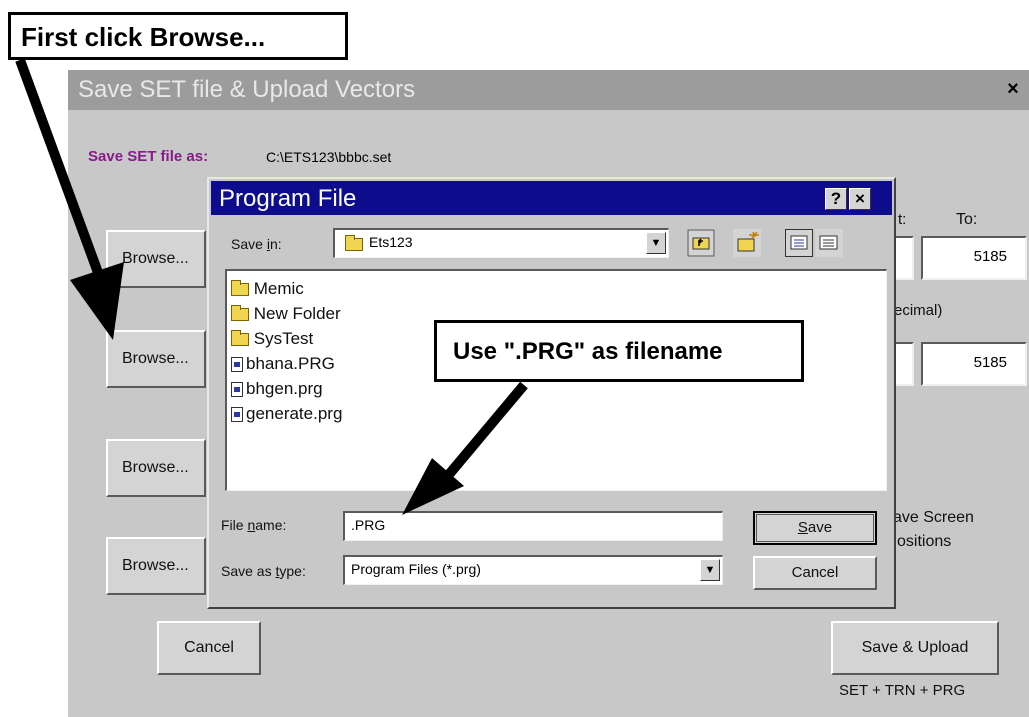  What do you see at coordinates (747, 243) in the screenshot?
I see `new-folder-icon` at bounding box center [747, 243].